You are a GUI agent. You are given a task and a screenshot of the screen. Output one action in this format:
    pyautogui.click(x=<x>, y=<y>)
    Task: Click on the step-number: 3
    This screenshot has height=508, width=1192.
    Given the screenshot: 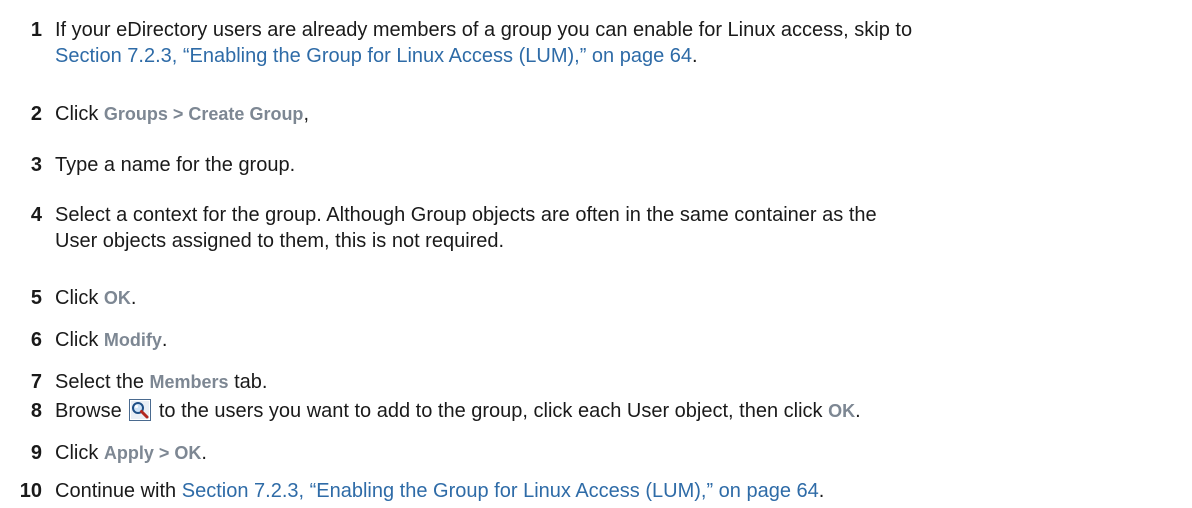 What is the action you would take?
    pyautogui.click(x=36, y=165)
    